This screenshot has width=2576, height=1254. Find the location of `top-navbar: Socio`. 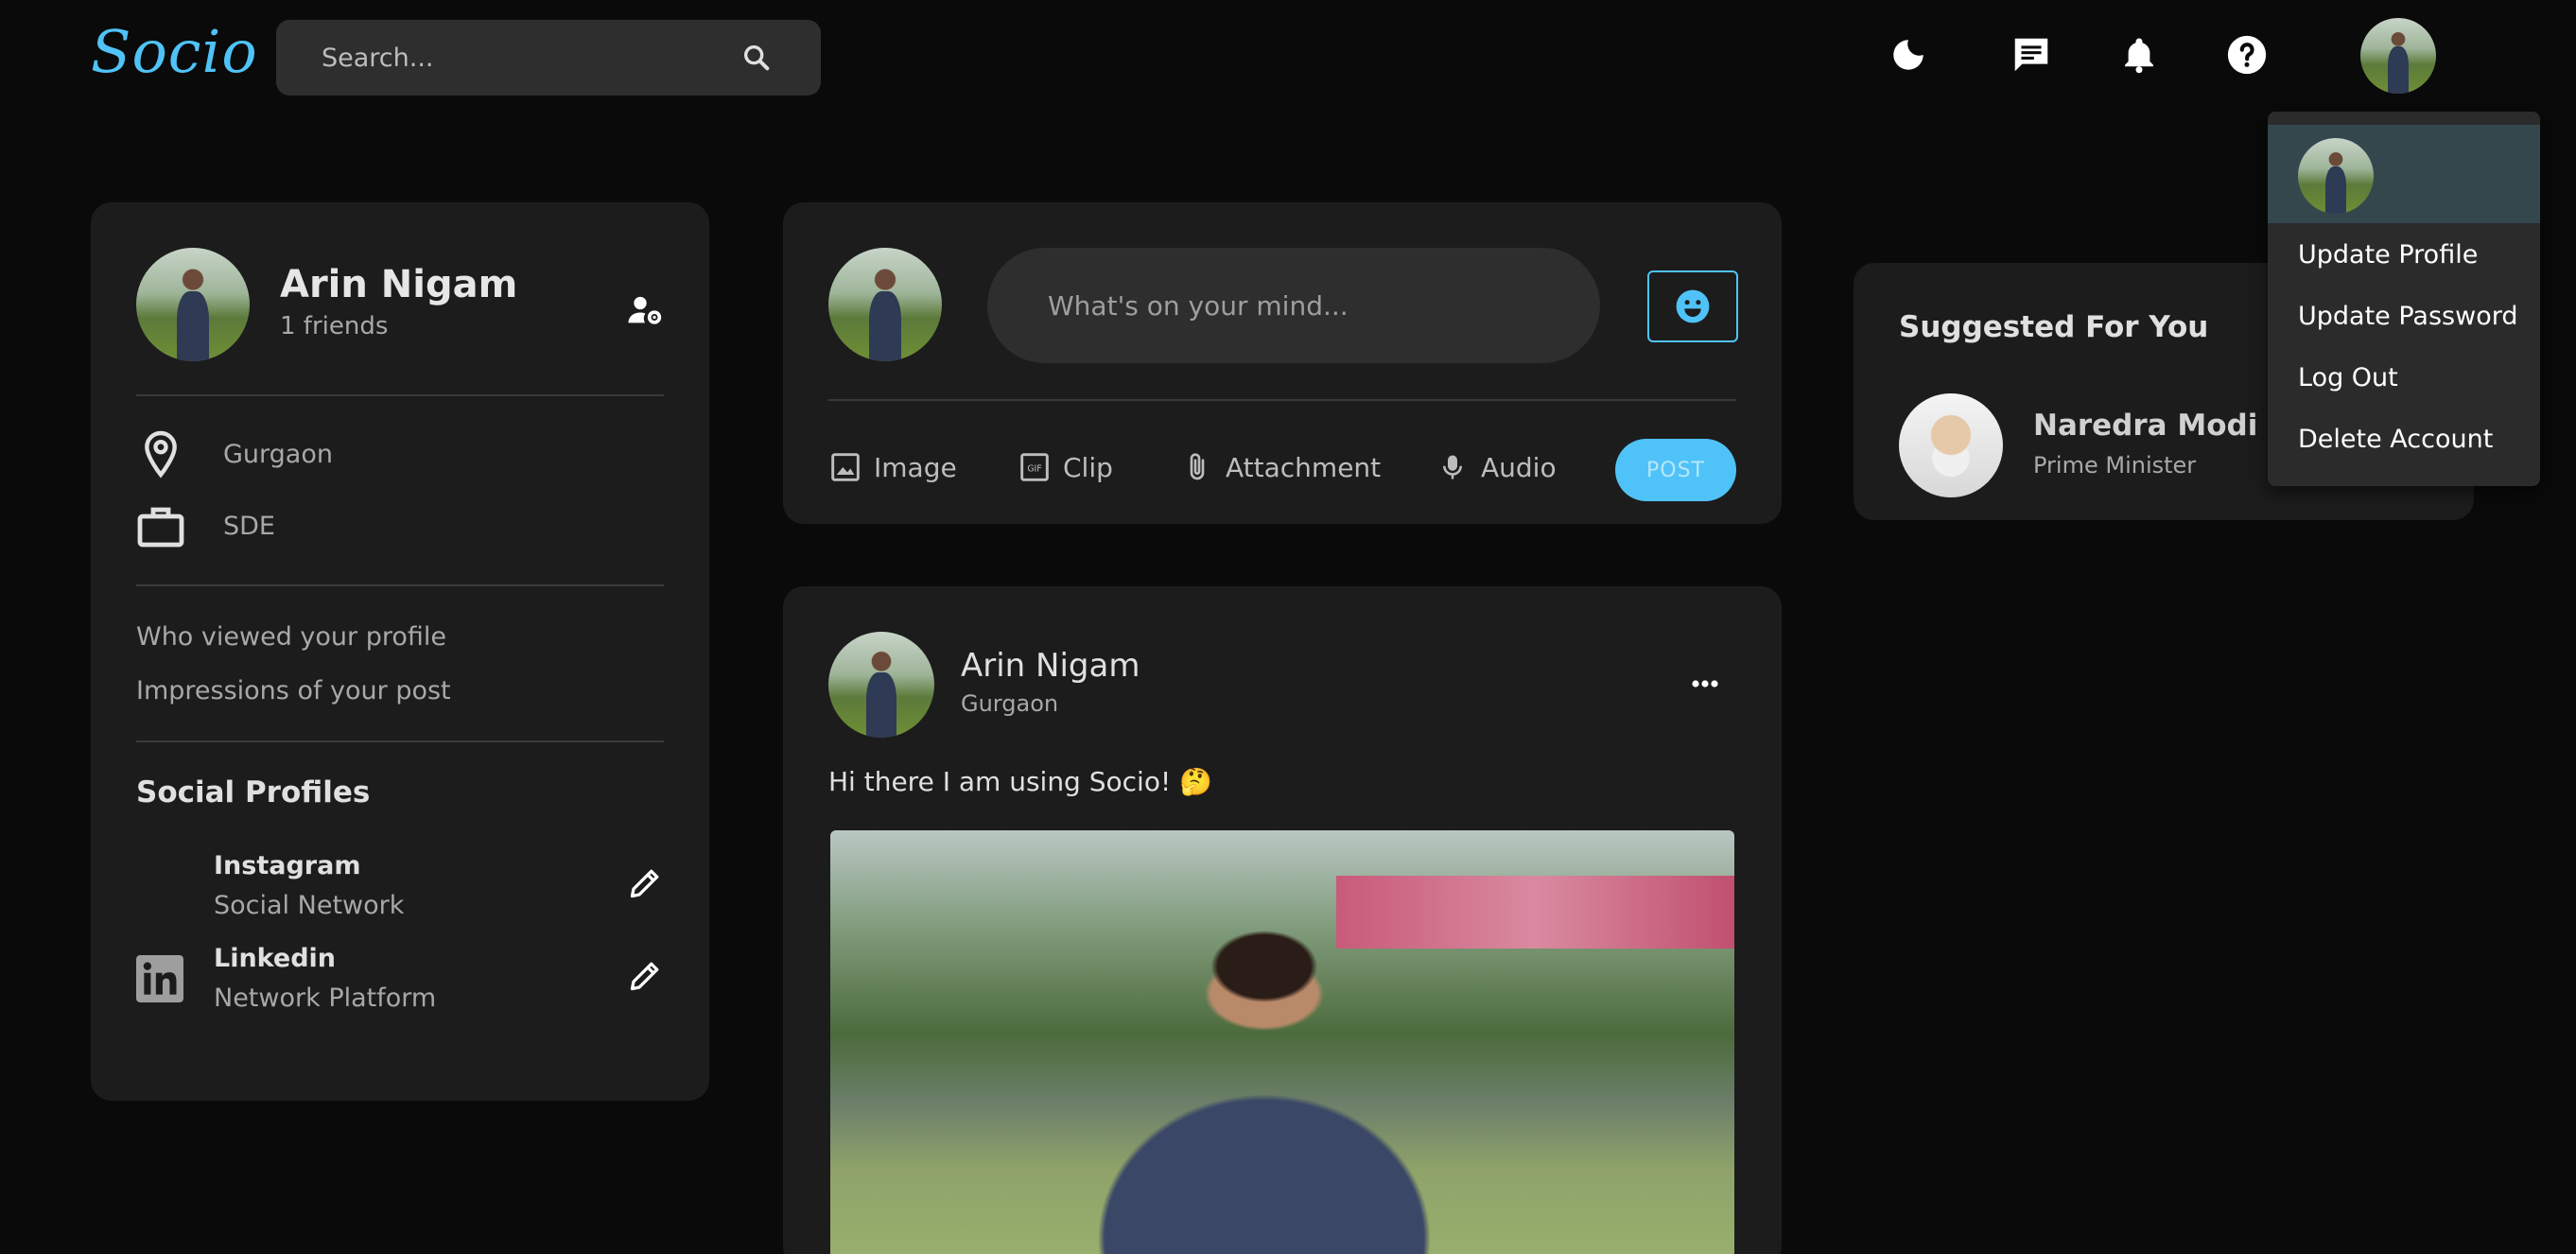

top-navbar: Socio is located at coordinates (1288, 57).